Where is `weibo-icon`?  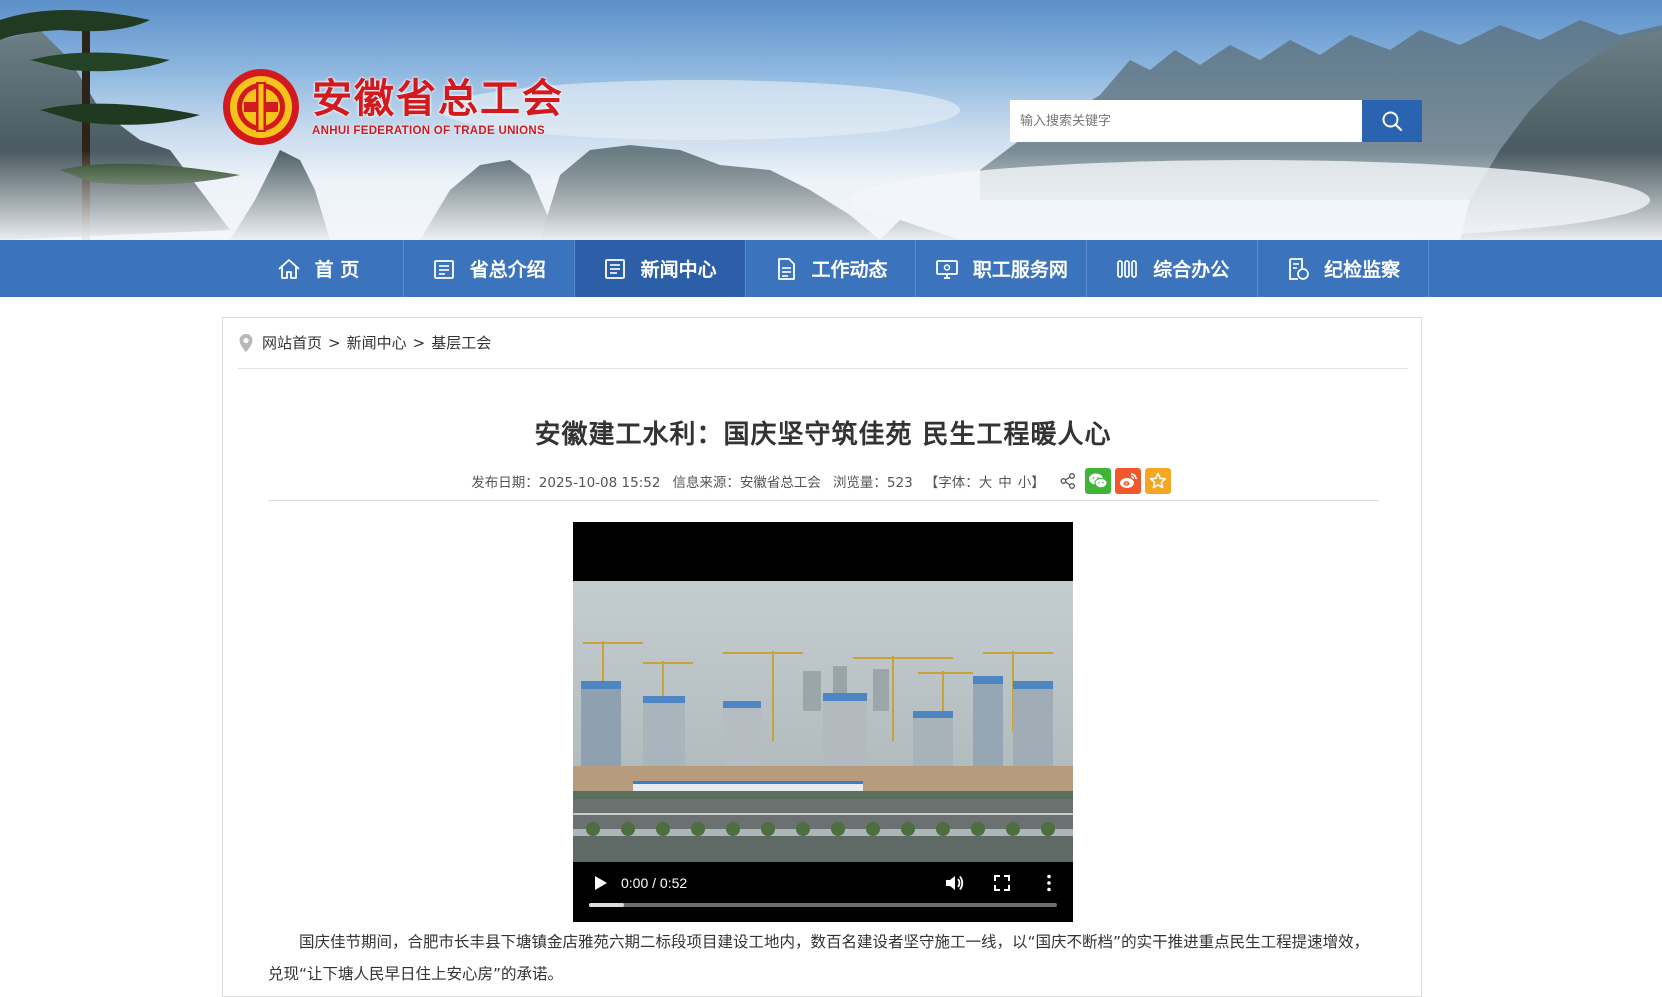 weibo-icon is located at coordinates (1128, 480).